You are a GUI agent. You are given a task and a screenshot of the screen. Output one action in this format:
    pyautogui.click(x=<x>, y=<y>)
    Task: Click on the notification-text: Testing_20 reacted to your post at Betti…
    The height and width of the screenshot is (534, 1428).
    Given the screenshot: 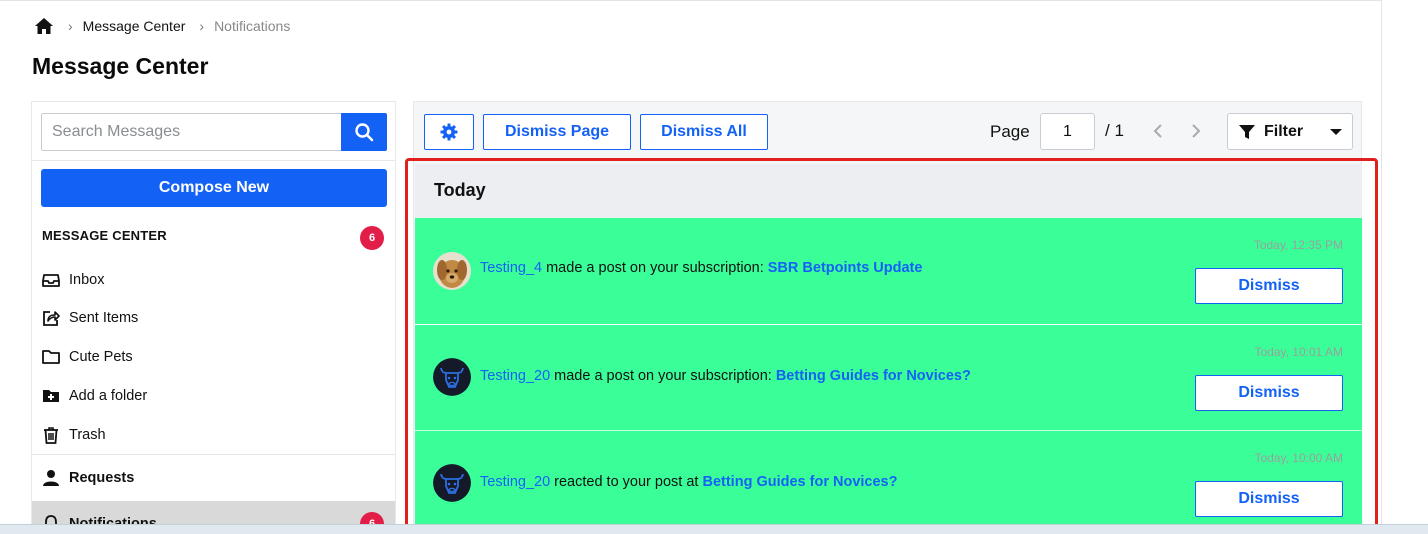 What is the action you would take?
    pyautogui.click(x=688, y=482)
    